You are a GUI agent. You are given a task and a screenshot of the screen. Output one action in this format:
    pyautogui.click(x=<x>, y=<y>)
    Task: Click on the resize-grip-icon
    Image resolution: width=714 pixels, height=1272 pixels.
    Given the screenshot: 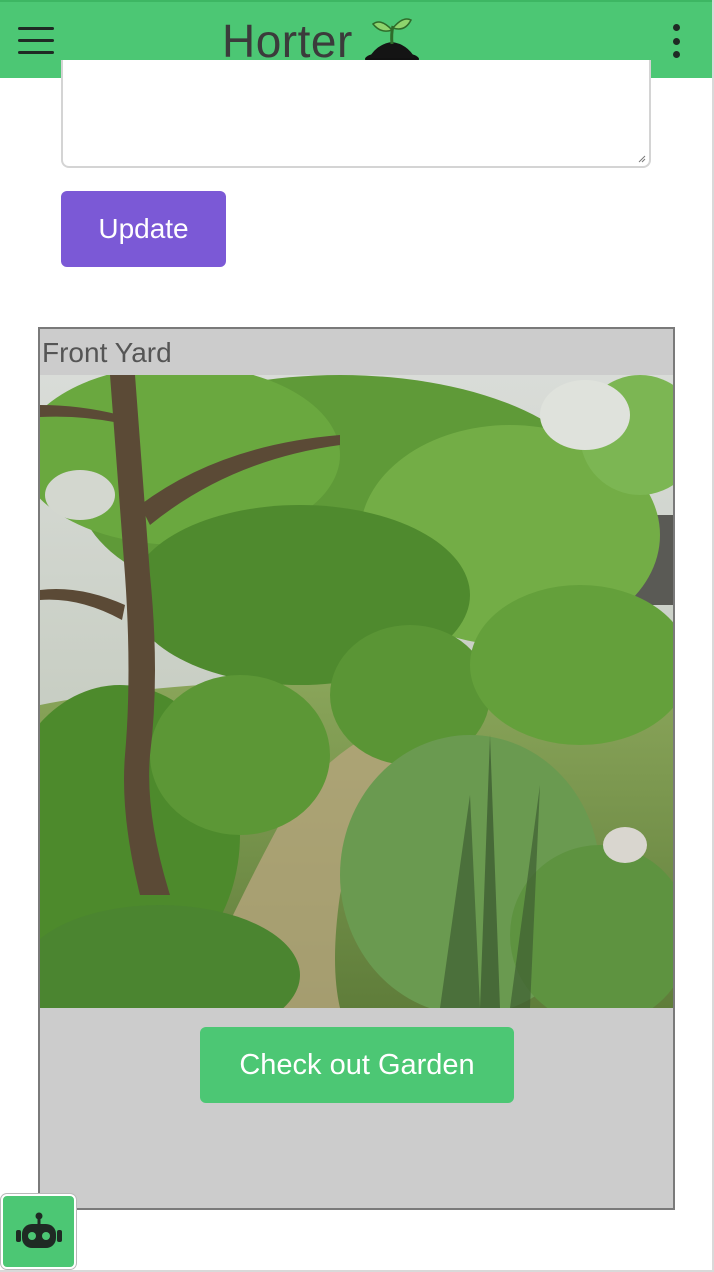 What is the action you would take?
    pyautogui.click(x=642, y=159)
    